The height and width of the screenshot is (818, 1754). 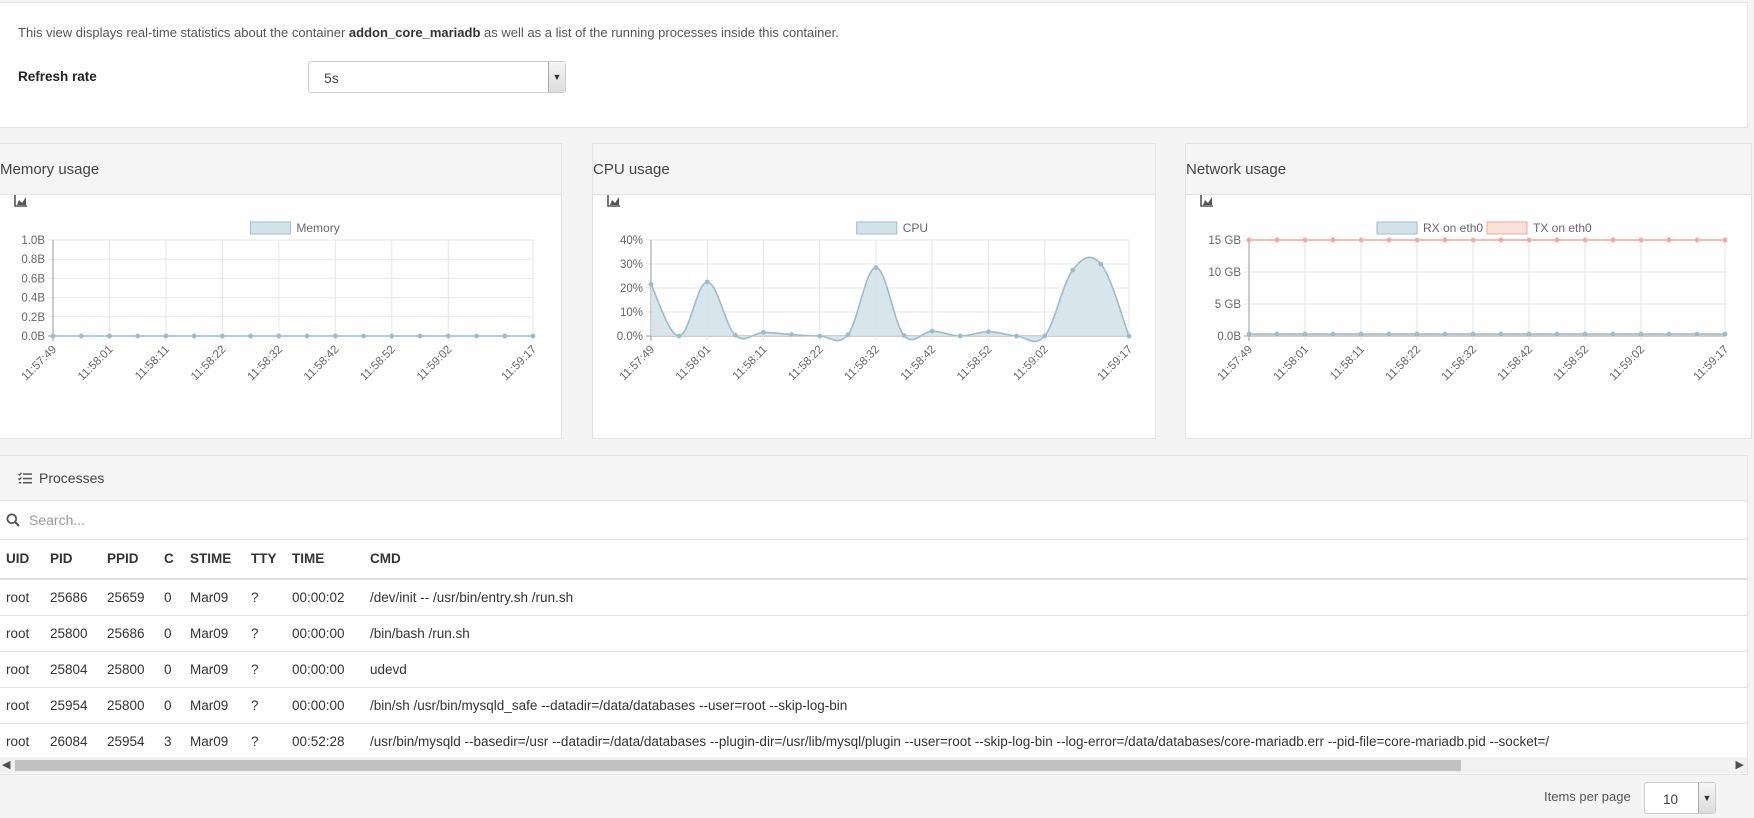 I want to click on y-tick-label: 10 GB, so click(x=1224, y=273).